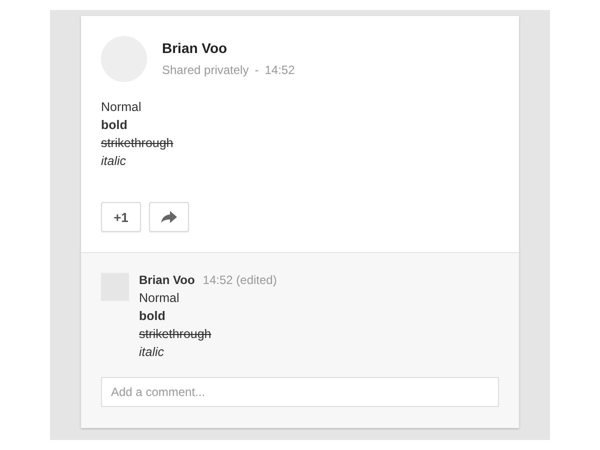 The width and height of the screenshot is (600, 450). What do you see at coordinates (205, 70) in the screenshot?
I see `visibility-label: Shared privately` at bounding box center [205, 70].